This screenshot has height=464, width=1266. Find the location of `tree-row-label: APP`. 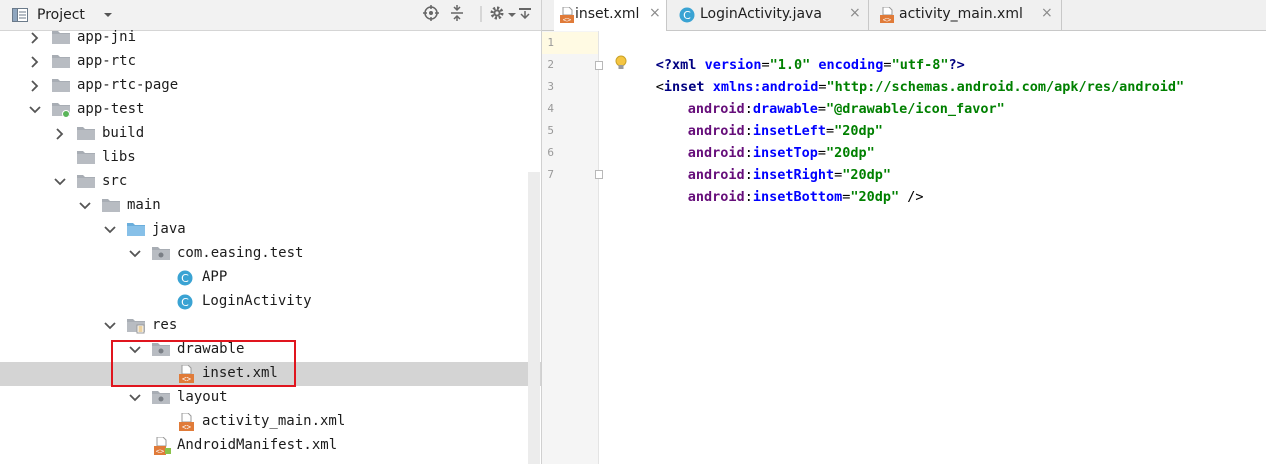

tree-row-label: APP is located at coordinates (215, 277).